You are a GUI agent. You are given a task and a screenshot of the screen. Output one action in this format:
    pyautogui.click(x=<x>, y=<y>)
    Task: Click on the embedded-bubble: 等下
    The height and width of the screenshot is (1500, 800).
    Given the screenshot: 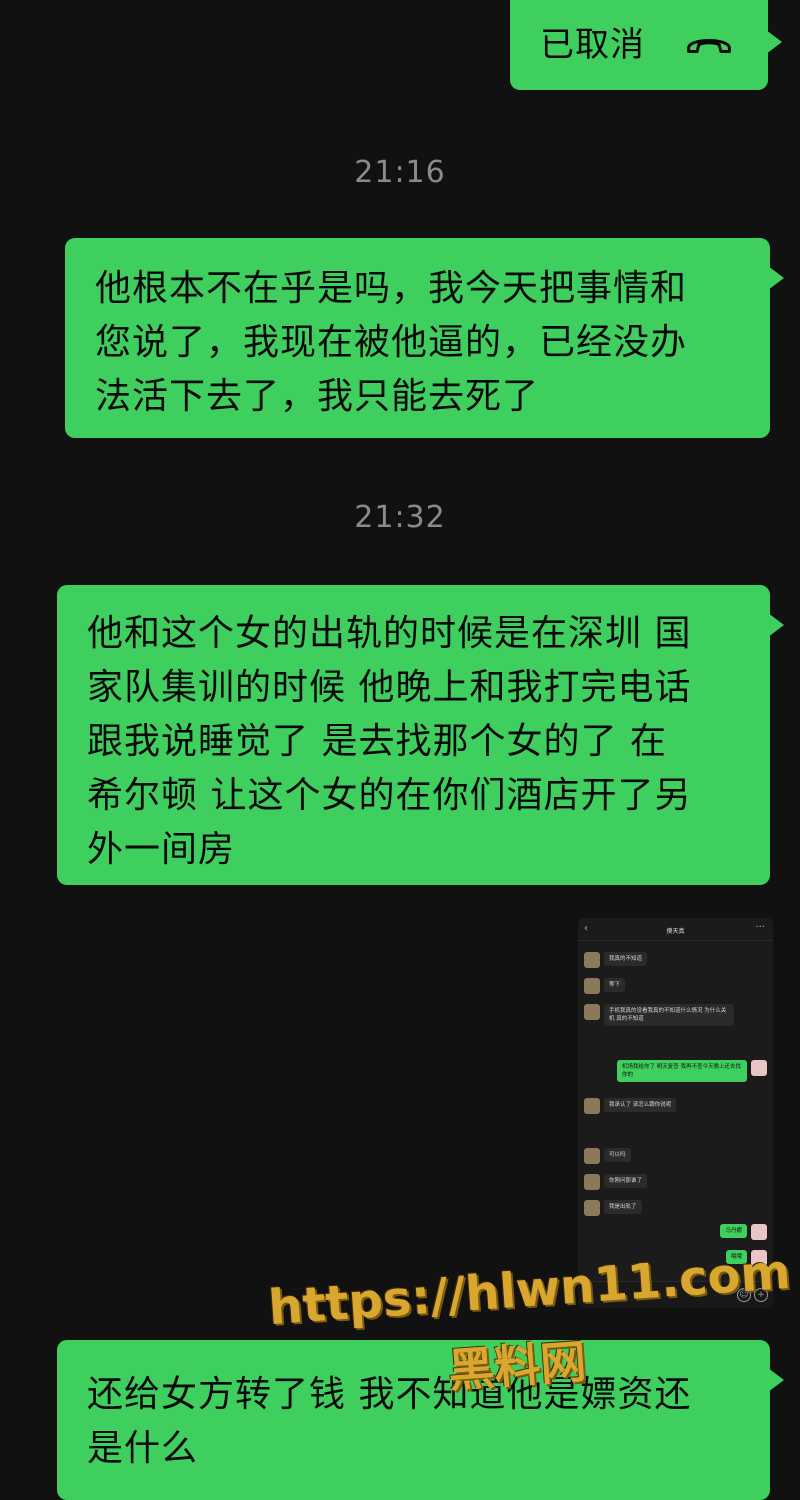 What is the action you would take?
    pyautogui.click(x=615, y=985)
    